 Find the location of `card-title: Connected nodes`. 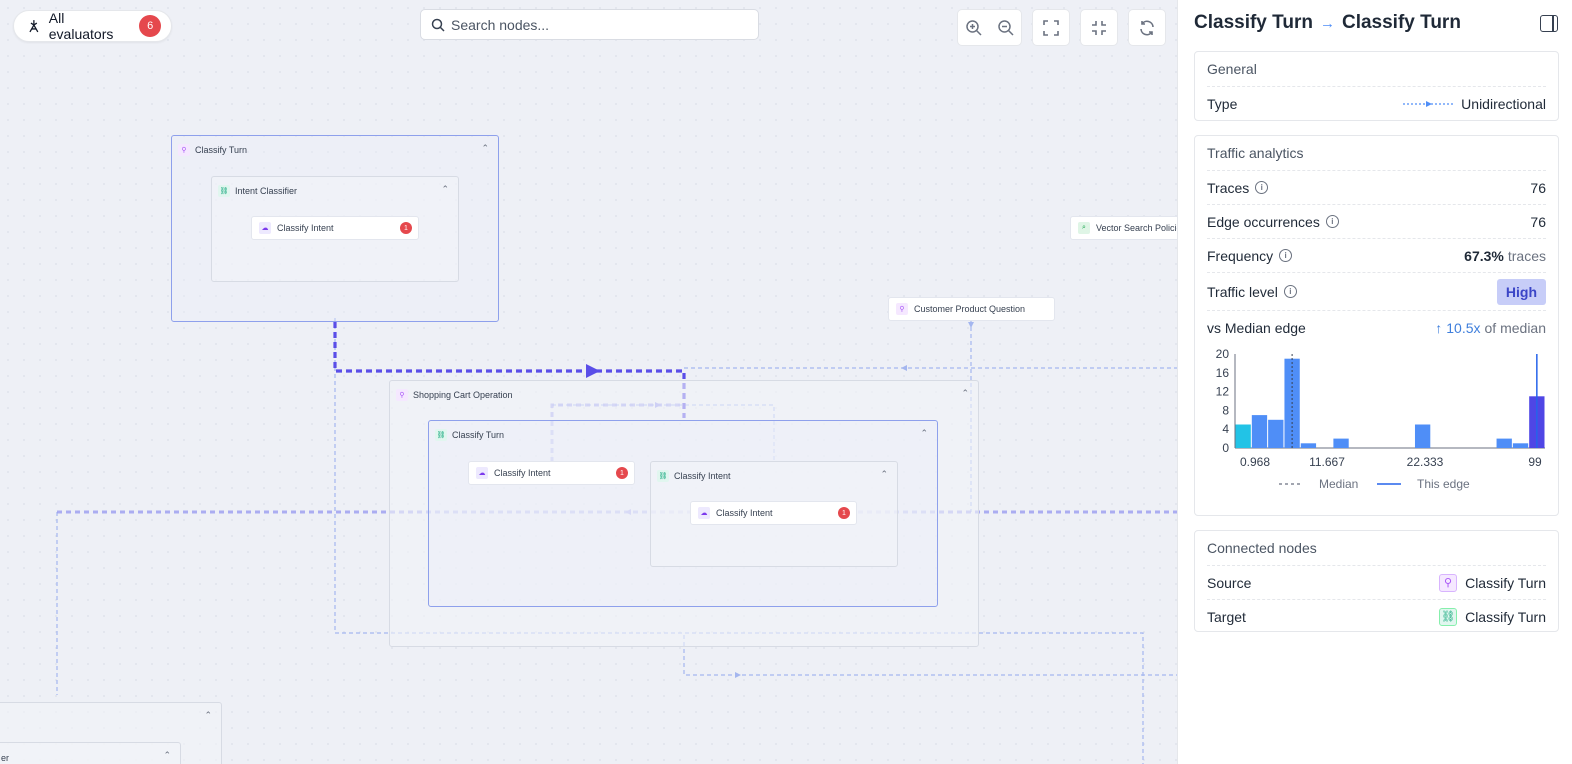

card-title: Connected nodes is located at coordinates (1262, 548).